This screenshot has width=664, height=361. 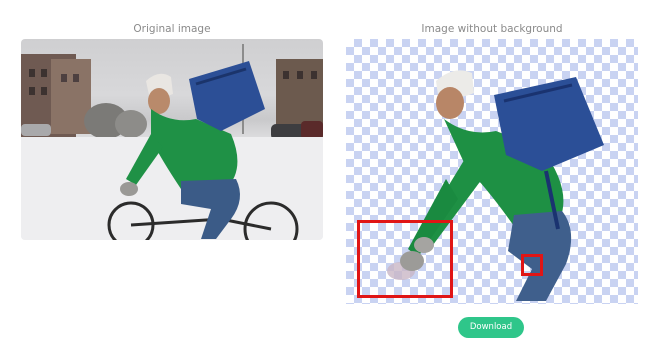 What do you see at coordinates (405, 259) in the screenshot?
I see `highlight-box-hand` at bounding box center [405, 259].